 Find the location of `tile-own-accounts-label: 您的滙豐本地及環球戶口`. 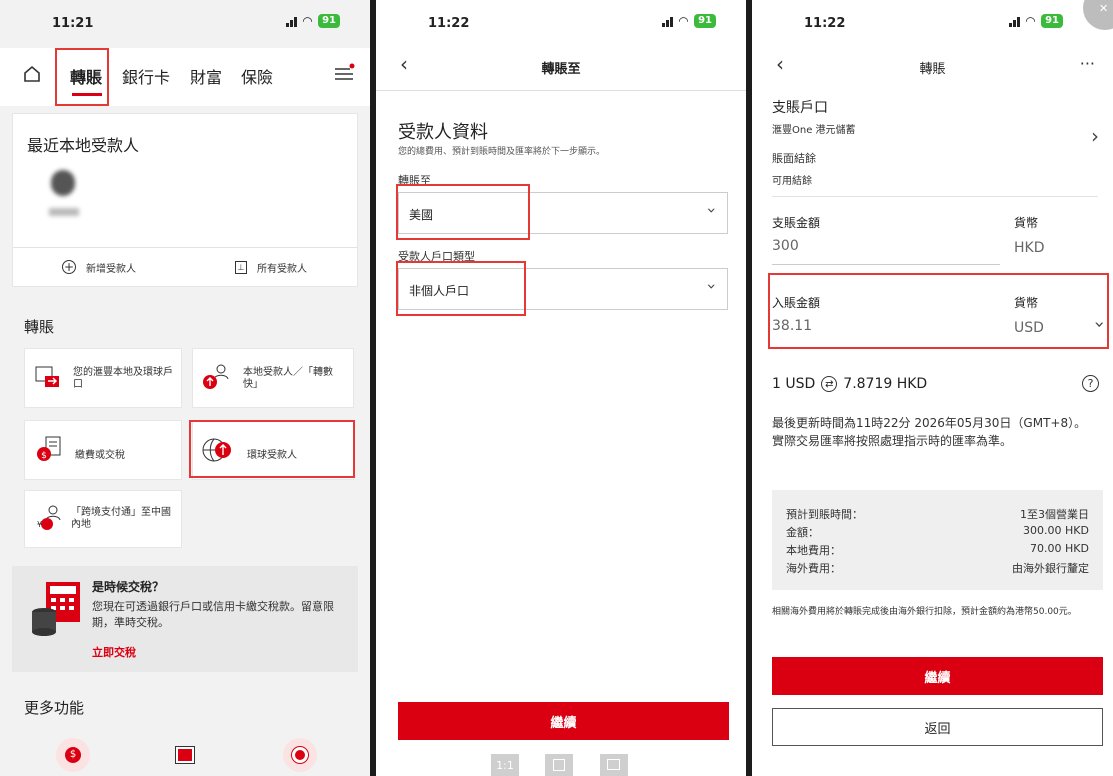

tile-own-accounts-label: 您的滙豐本地及環球戶口 is located at coordinates (123, 378).